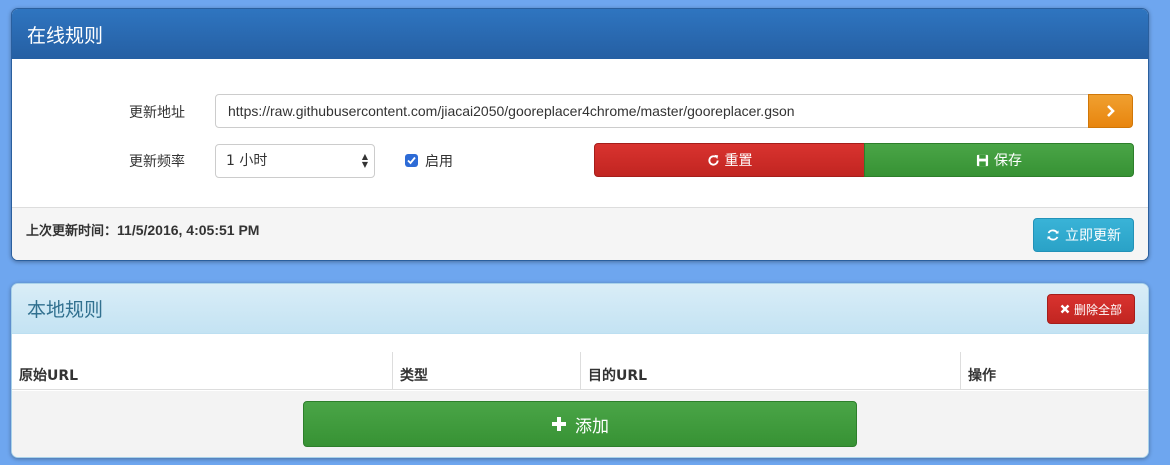 The height and width of the screenshot is (465, 1170). I want to click on update-frequency-value: 1 小时, so click(247, 161).